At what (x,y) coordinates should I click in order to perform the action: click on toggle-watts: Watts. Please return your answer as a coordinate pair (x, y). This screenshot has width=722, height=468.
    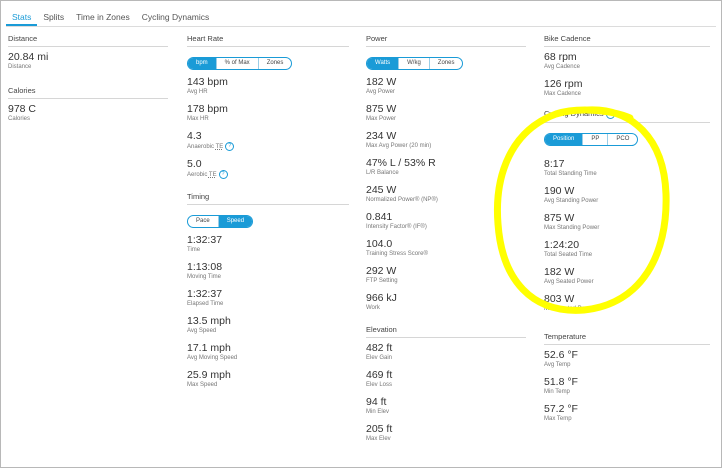
    Looking at the image, I should click on (383, 63).